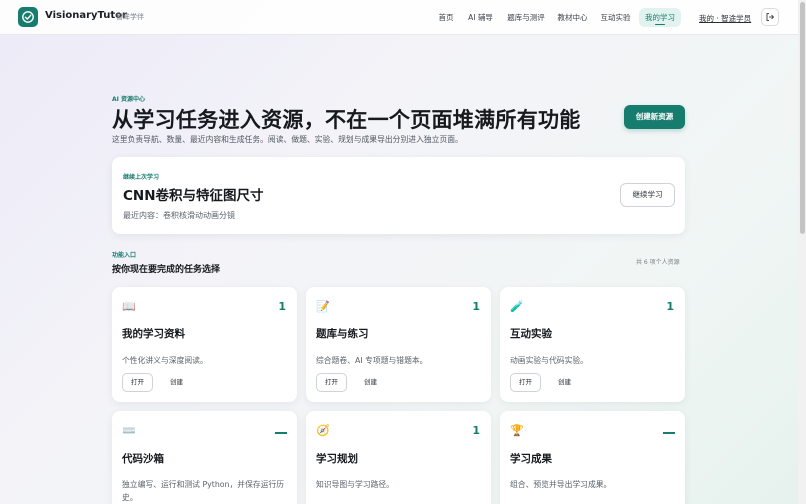  I want to click on book-icon: 📖, so click(129, 306).